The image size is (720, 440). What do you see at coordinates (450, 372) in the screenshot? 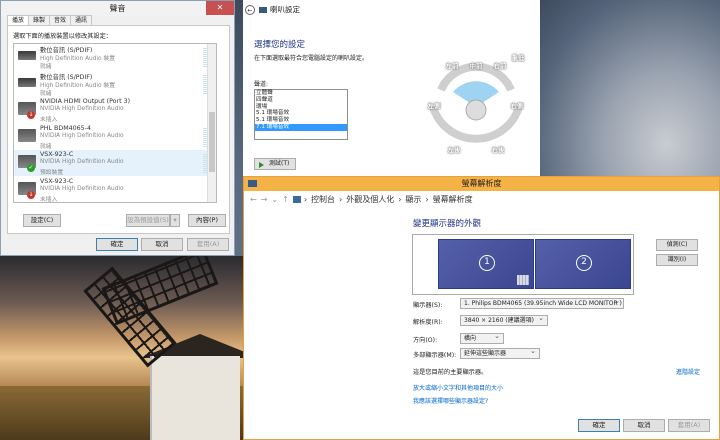
I see `main-display-text: 這是您目前的主要顯示器。` at bounding box center [450, 372].